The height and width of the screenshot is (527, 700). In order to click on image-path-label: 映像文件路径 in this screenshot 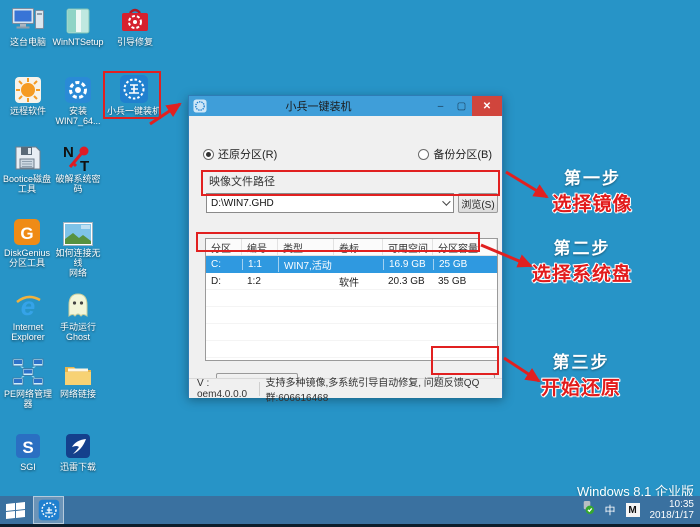, I will do `click(242, 182)`.